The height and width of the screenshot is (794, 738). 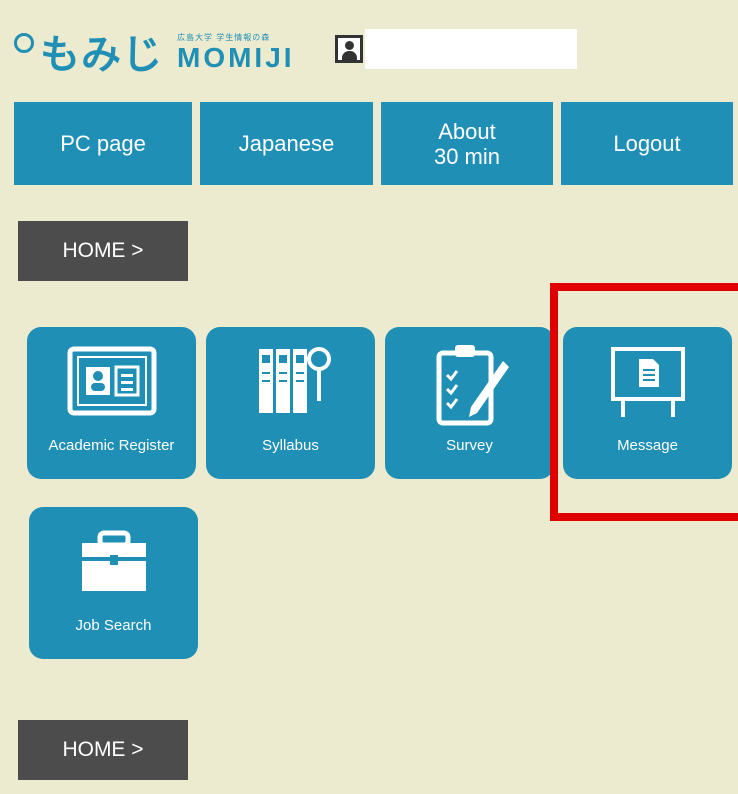 What do you see at coordinates (467, 156) in the screenshot?
I see `session-time-line2: 30 min` at bounding box center [467, 156].